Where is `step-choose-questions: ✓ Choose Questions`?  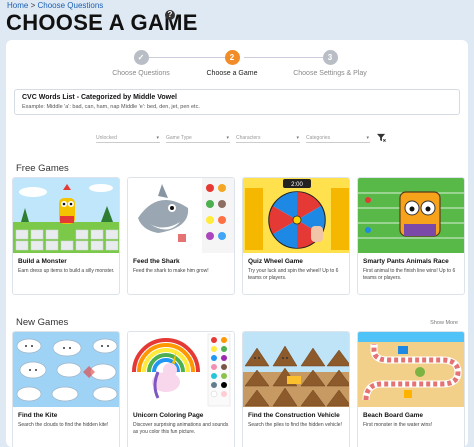
step-choose-questions: ✓ Choose Questions is located at coordinates (141, 63).